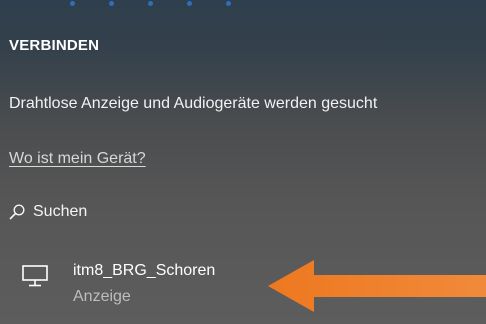 This screenshot has height=324, width=486. What do you see at coordinates (77, 159) in the screenshot?
I see `help-link: Wo ist mein Gerät?` at bounding box center [77, 159].